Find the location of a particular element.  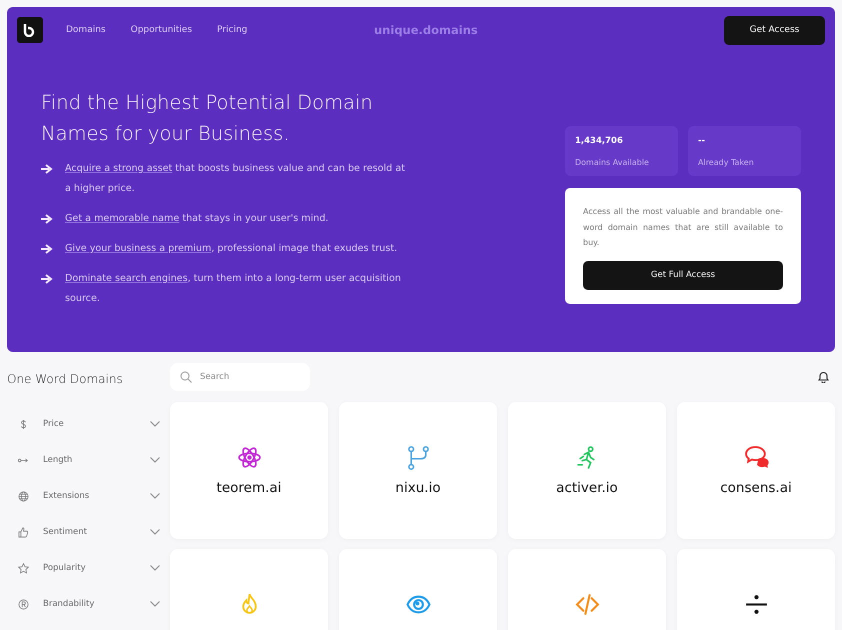

star-icon is located at coordinates (23, 568).